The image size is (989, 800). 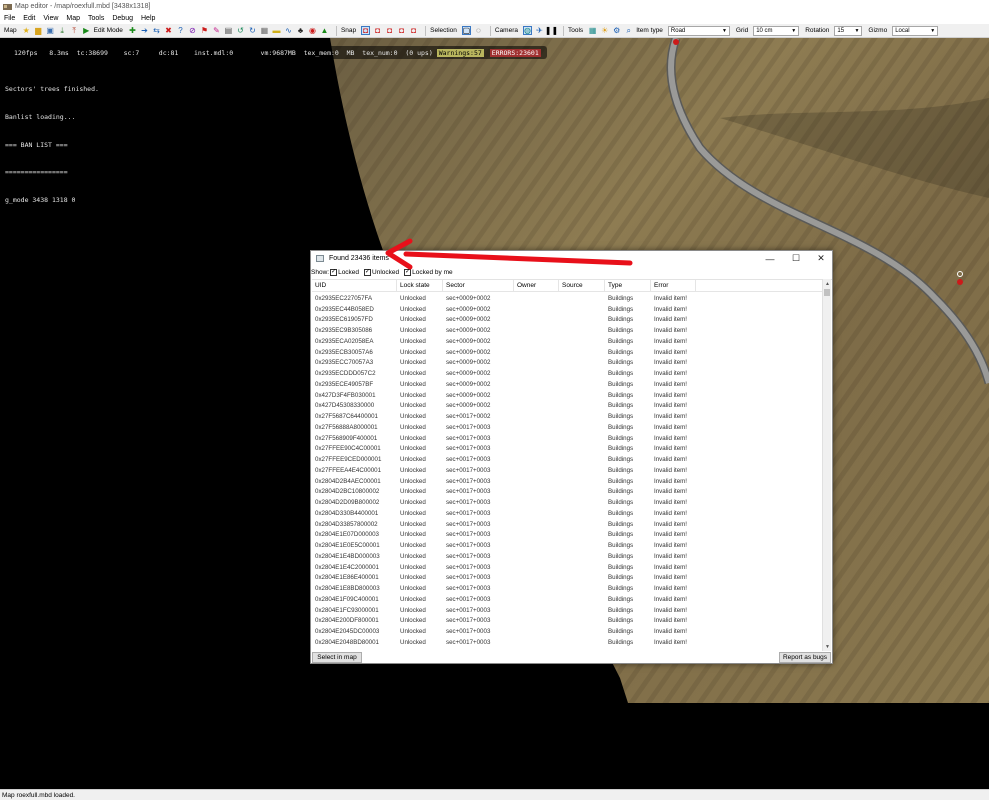 What do you see at coordinates (144, 30) in the screenshot?
I see `arrow-right-icon: ➔` at bounding box center [144, 30].